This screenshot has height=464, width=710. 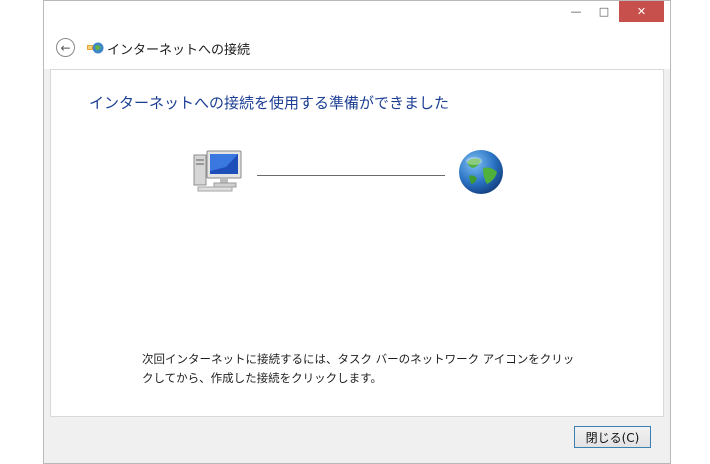 I want to click on hint-text-line-1: 次回インターネットに接続するには、タスク バーのネットワーク アイコンをクリッ, so click(x=358, y=359).